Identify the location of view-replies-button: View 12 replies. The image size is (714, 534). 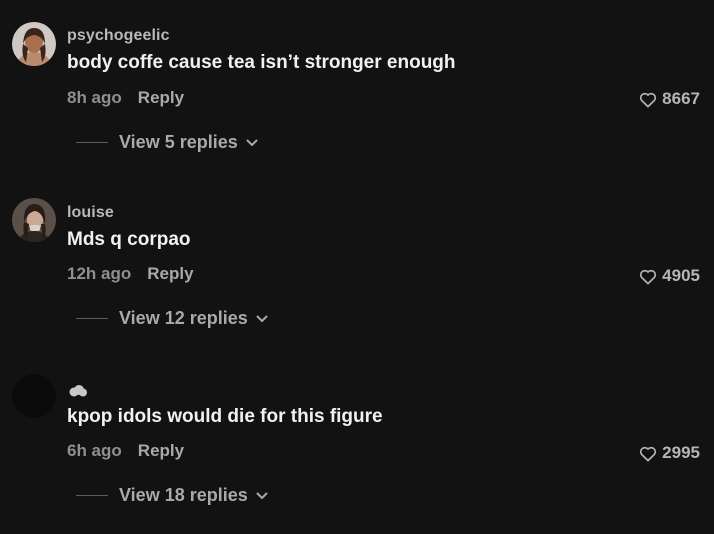
(172, 318).